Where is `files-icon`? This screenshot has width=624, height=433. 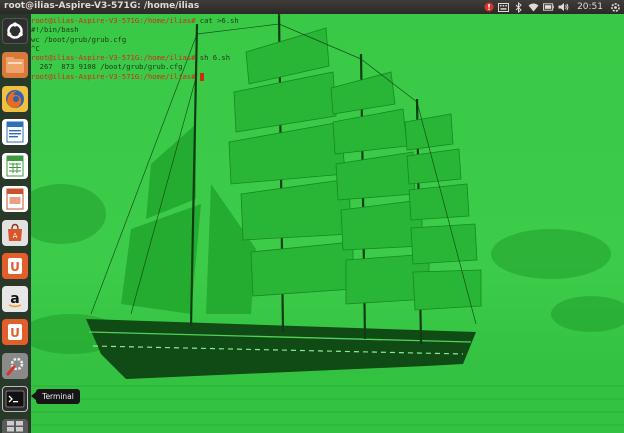 files-icon is located at coordinates (15, 65).